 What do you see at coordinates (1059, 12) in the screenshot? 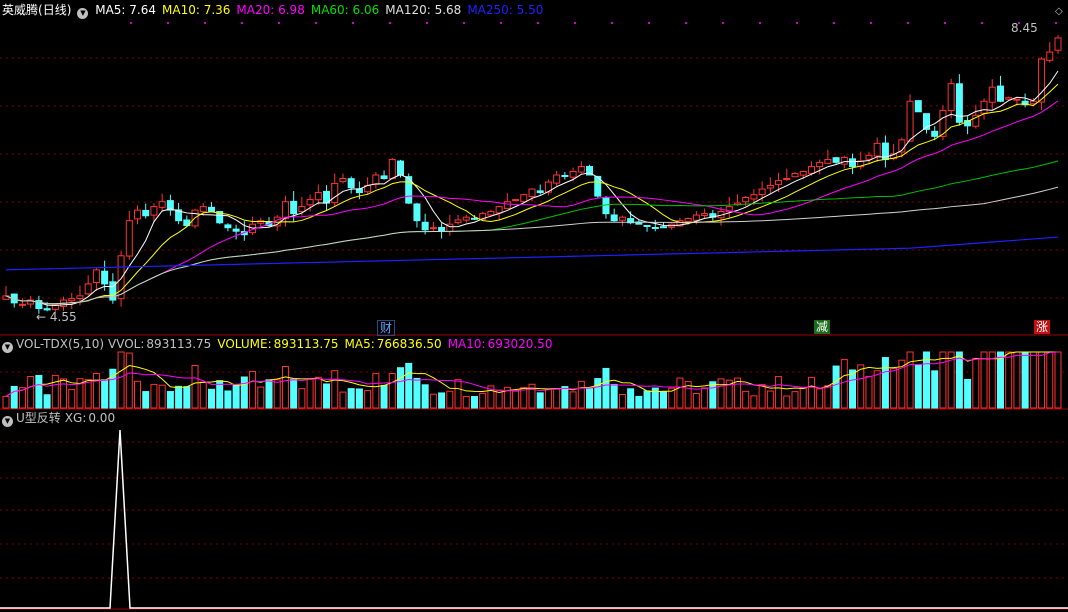
I see `scroll-arrow-icon: ◇` at bounding box center [1059, 12].